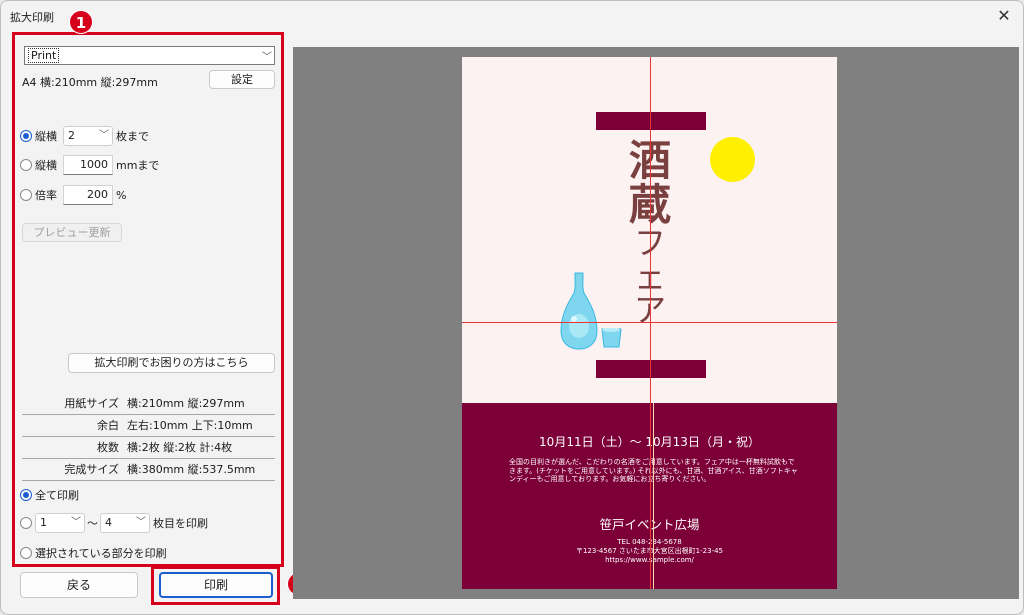  I want to click on info-value: 左右:10mm 上下:10mm, so click(190, 425).